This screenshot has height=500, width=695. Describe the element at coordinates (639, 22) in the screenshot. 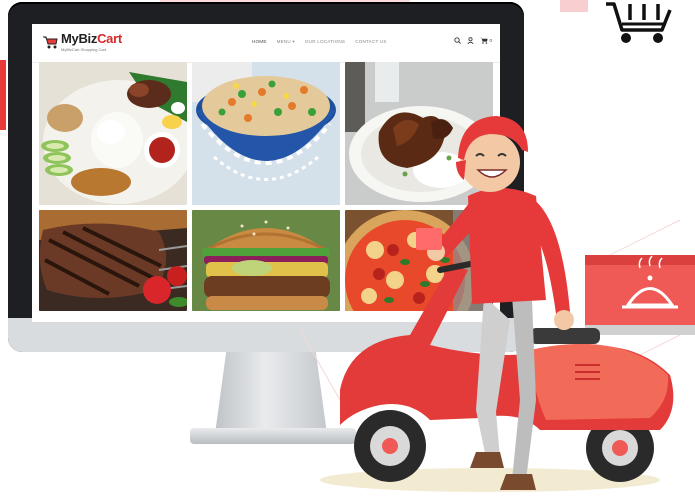

I see `shopping-cart-outline-icon` at that location.